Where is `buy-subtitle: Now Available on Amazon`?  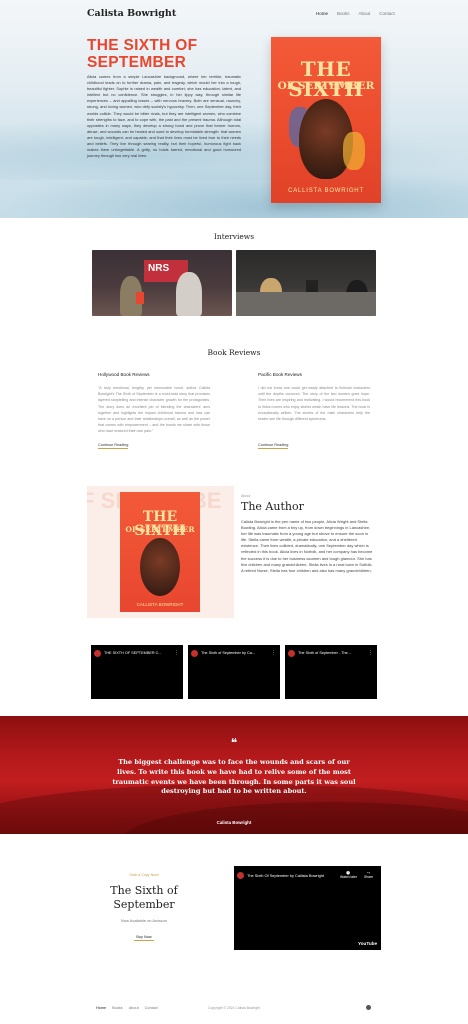 buy-subtitle: Now Available on Amazon is located at coordinates (144, 920).